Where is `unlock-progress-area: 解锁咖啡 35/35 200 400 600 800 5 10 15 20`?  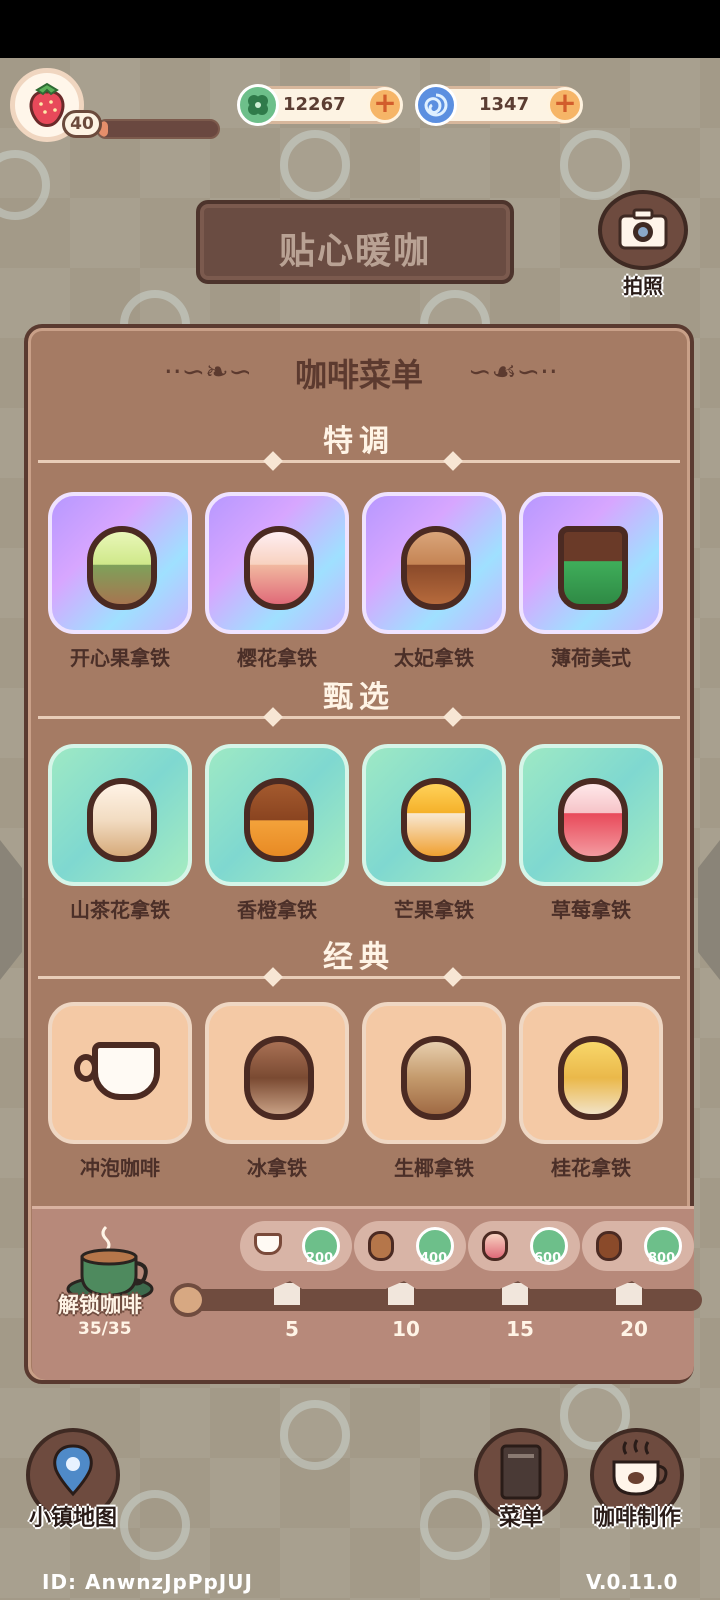 unlock-progress-area: 解锁咖啡 35/35 200 400 600 800 5 10 15 20 is located at coordinates (367, 1293).